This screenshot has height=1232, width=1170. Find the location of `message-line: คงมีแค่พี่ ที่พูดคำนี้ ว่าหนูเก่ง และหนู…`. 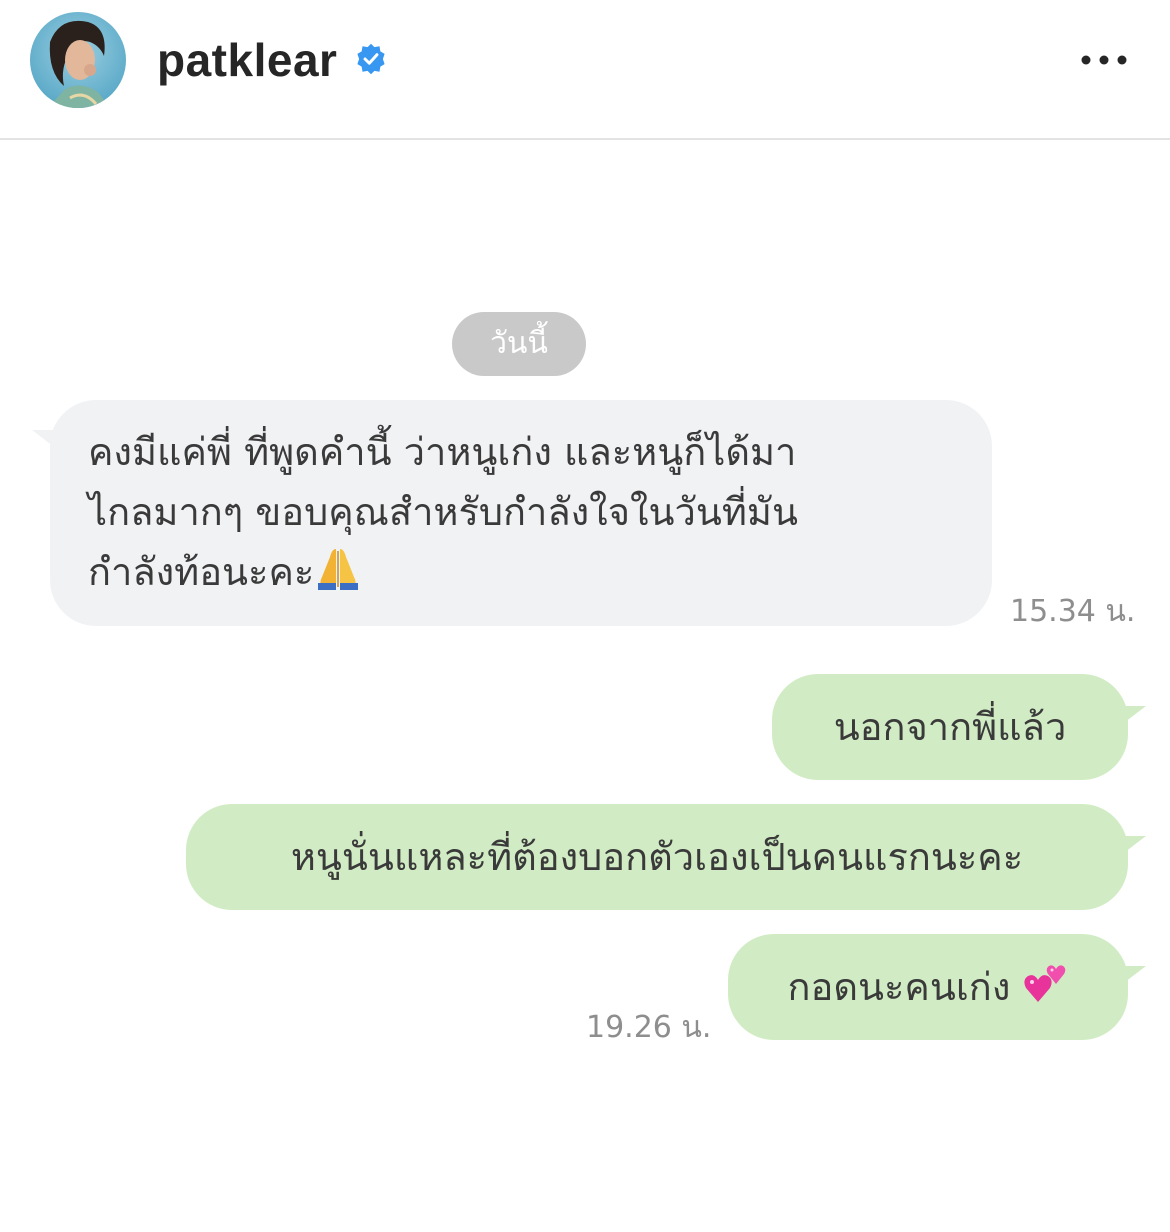

message-line: คงมีแค่พี่ ที่พูดคำนี้ ว่าหนูเก่ง และหนู… is located at coordinates (442, 452).